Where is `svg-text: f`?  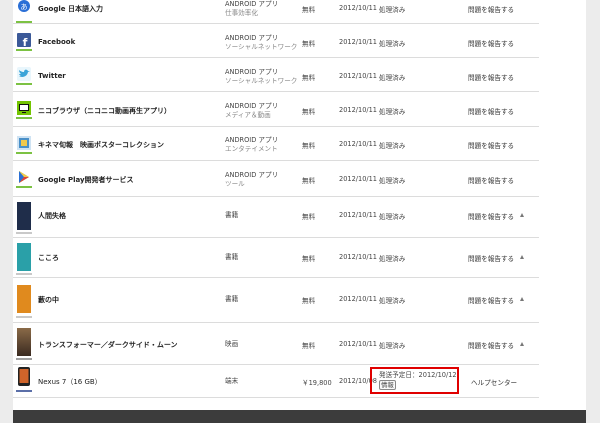 svg-text: f is located at coordinates (25, 41).